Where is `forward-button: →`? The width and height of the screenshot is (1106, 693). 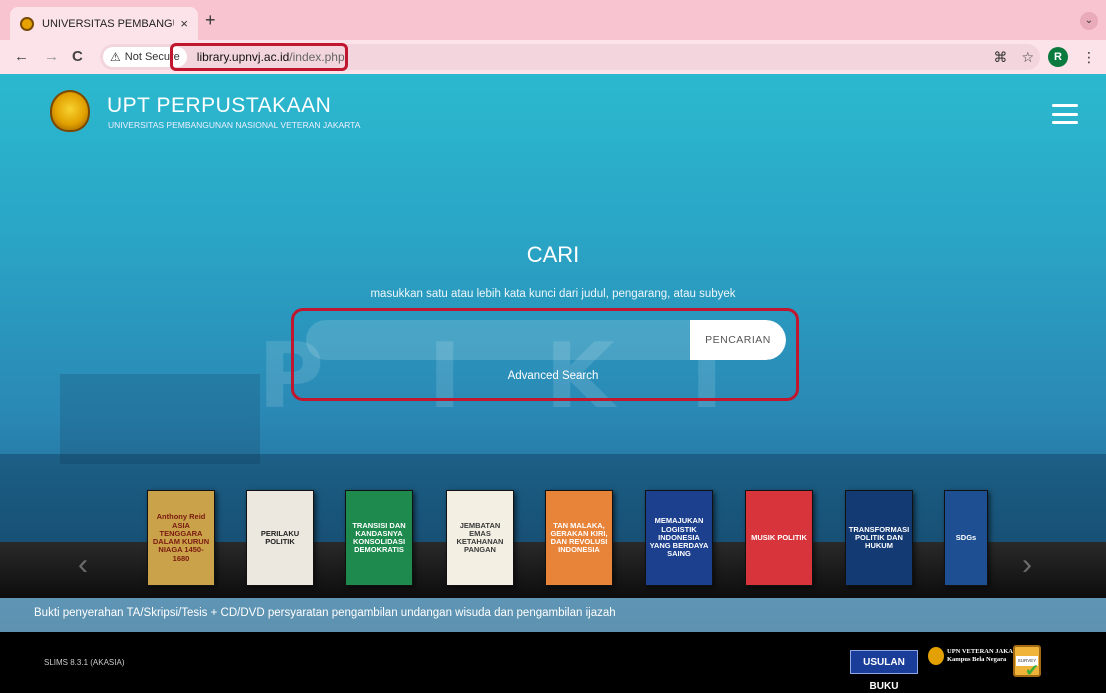
forward-button: → is located at coordinates (51, 56).